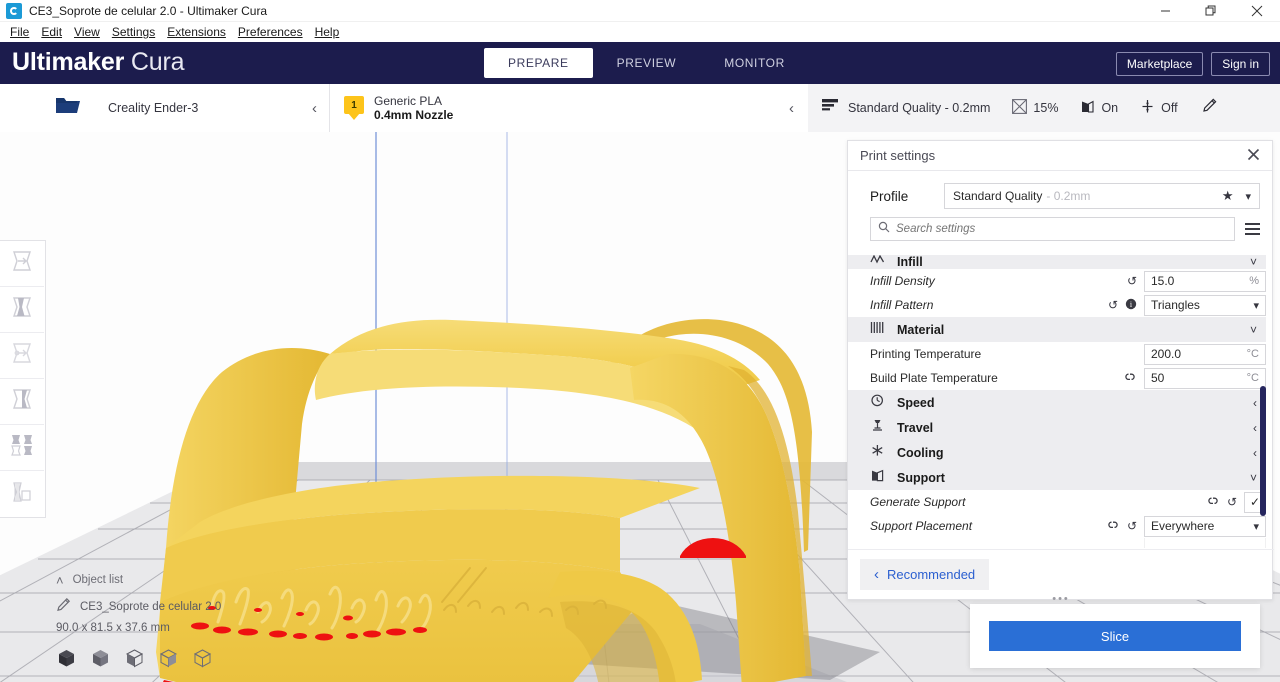  I want to click on infill-value: 15%, so click(1046, 108).